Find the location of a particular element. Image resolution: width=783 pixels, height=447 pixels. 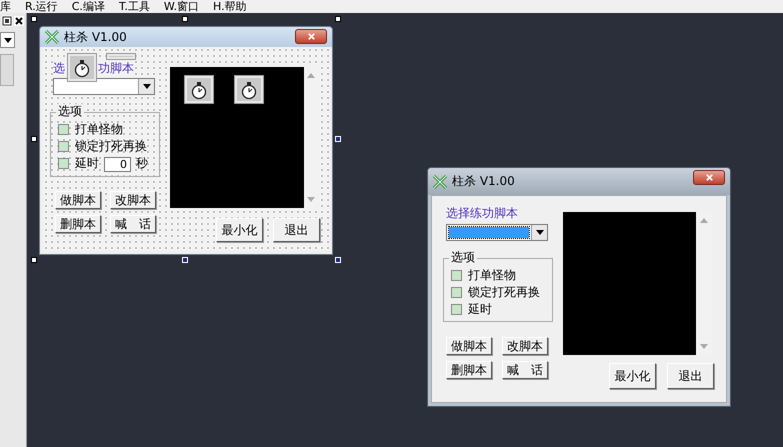

form-label: 选 is located at coordinates (59, 68).